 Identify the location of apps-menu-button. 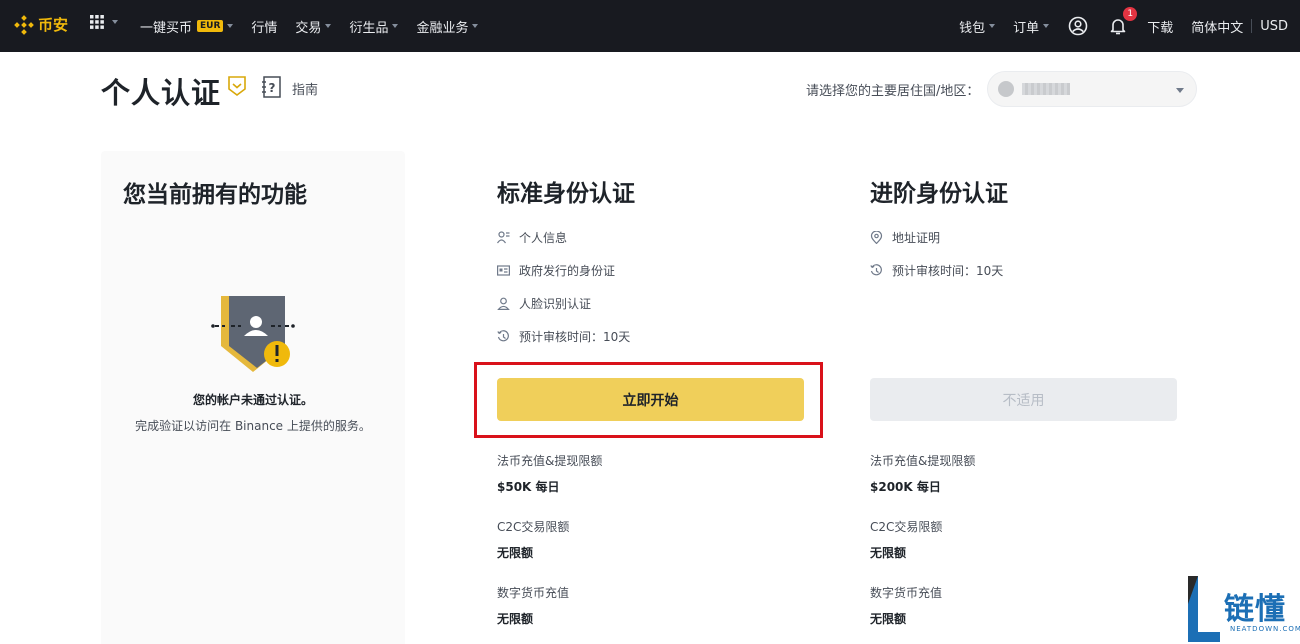
(104, 22).